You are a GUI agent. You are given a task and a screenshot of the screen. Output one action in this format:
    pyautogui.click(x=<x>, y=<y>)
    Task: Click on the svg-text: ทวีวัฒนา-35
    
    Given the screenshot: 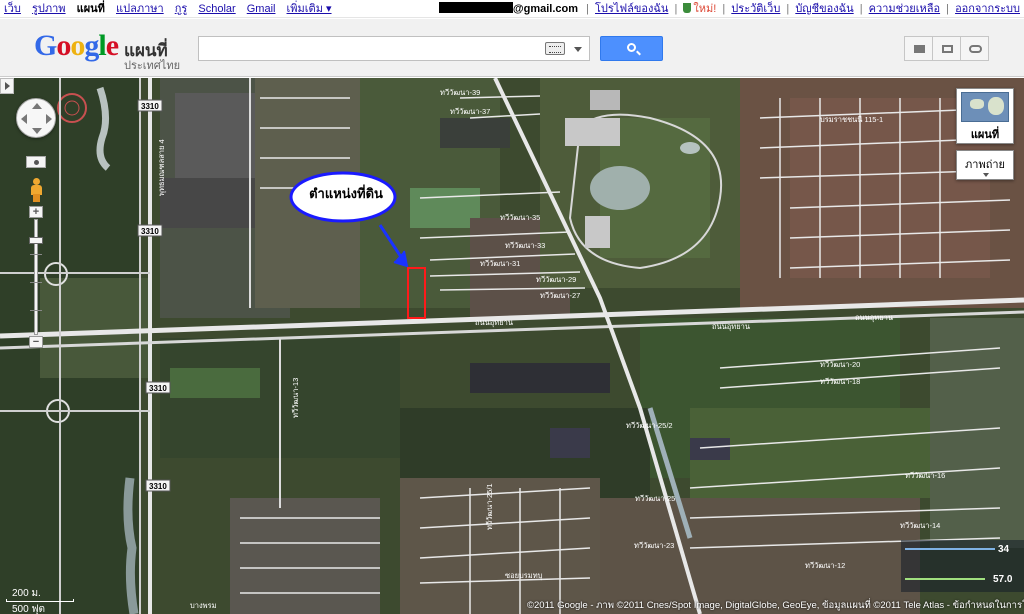 What is the action you would take?
    pyautogui.click(x=520, y=217)
    